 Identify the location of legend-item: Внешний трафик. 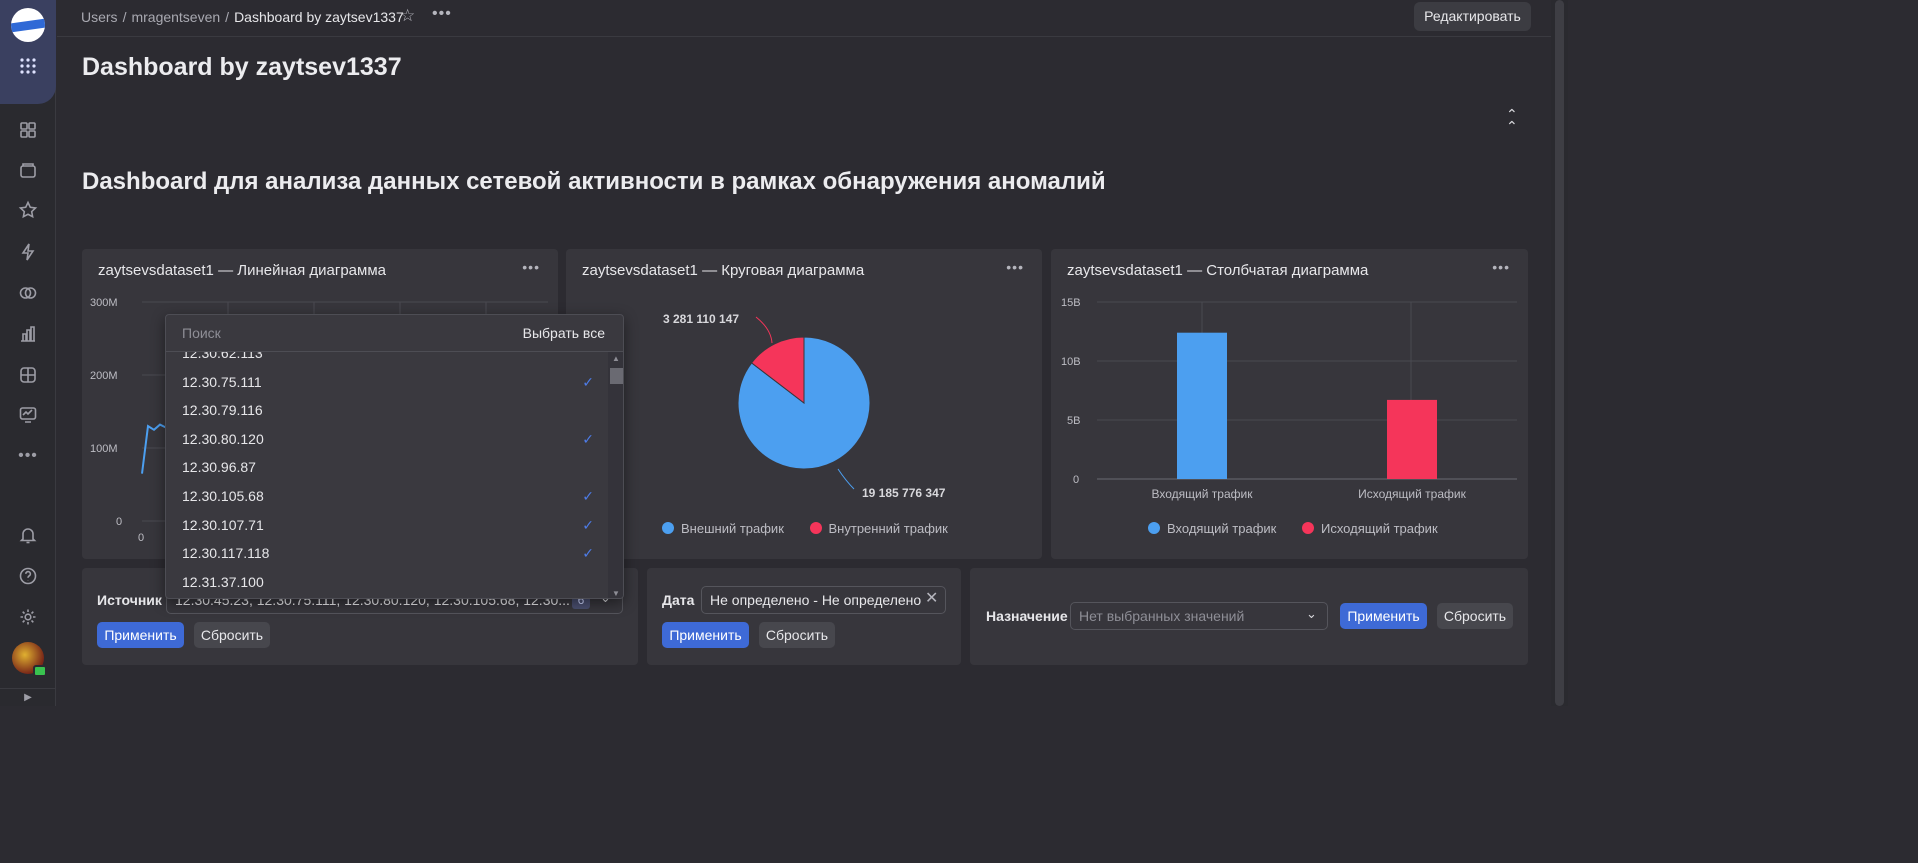
(723, 528).